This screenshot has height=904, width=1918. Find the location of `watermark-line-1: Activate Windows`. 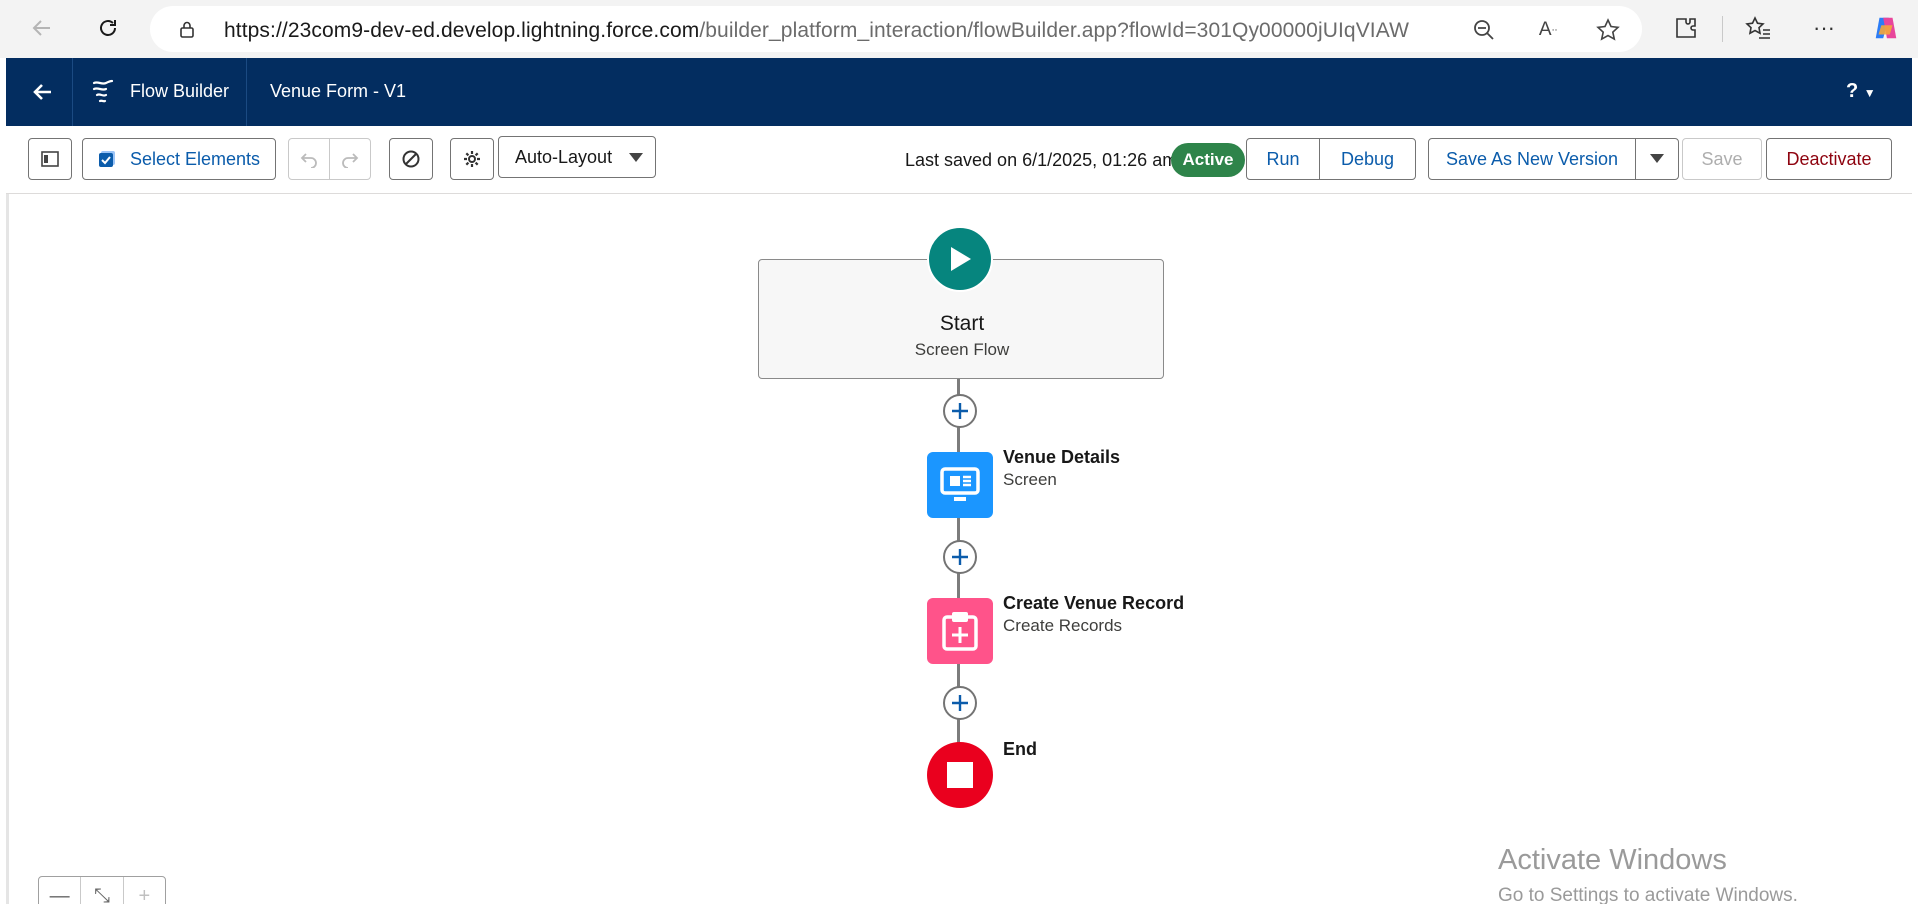

watermark-line-1: Activate Windows is located at coordinates (1612, 860).